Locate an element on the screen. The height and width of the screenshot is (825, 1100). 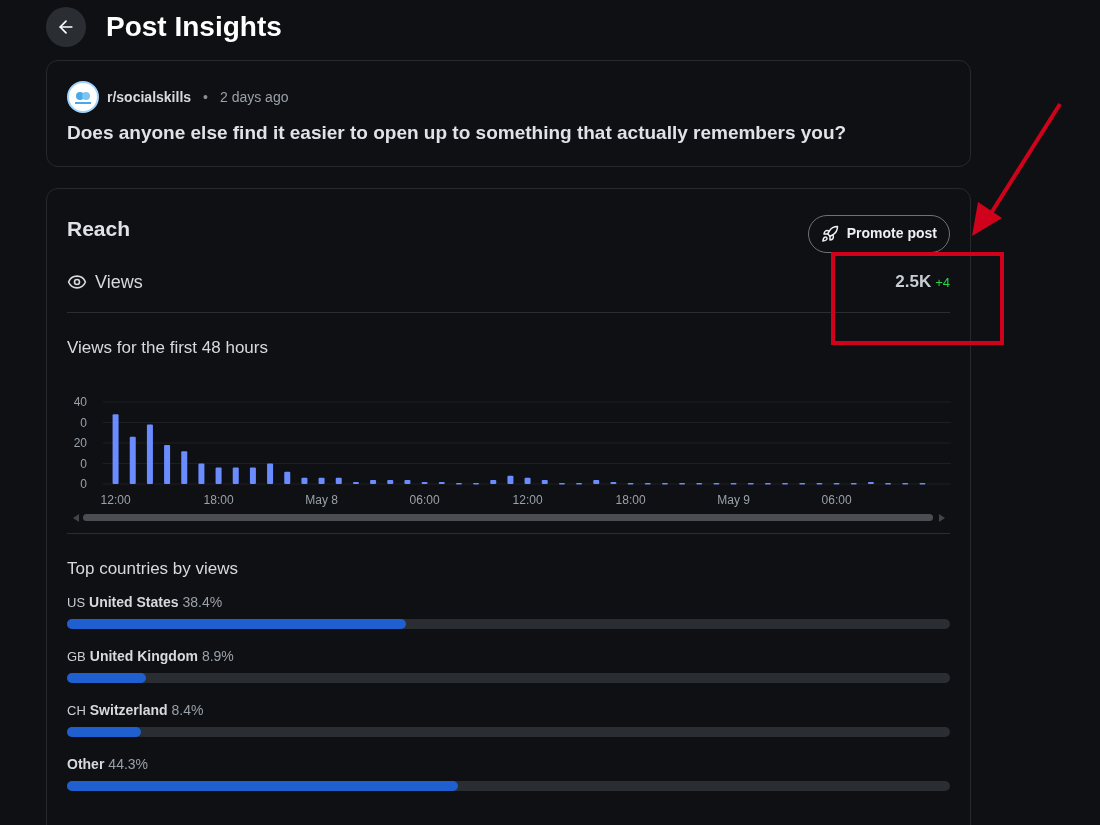
community-avatar-icon is located at coordinates (83, 97).